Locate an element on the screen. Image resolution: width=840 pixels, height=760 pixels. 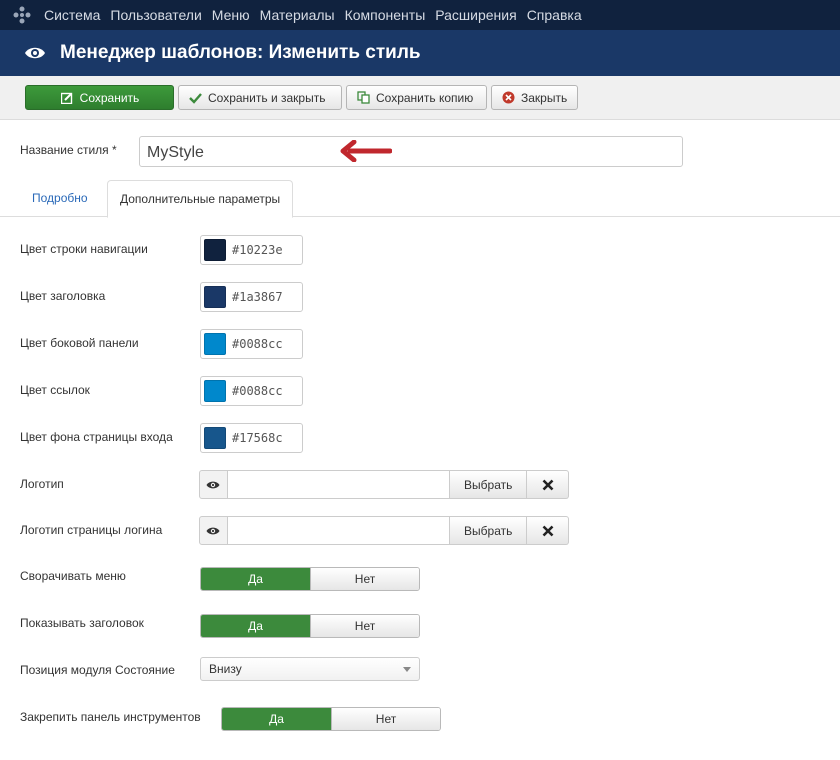
login-logo-label: Логотип страницы логина is located at coordinates (91, 530).